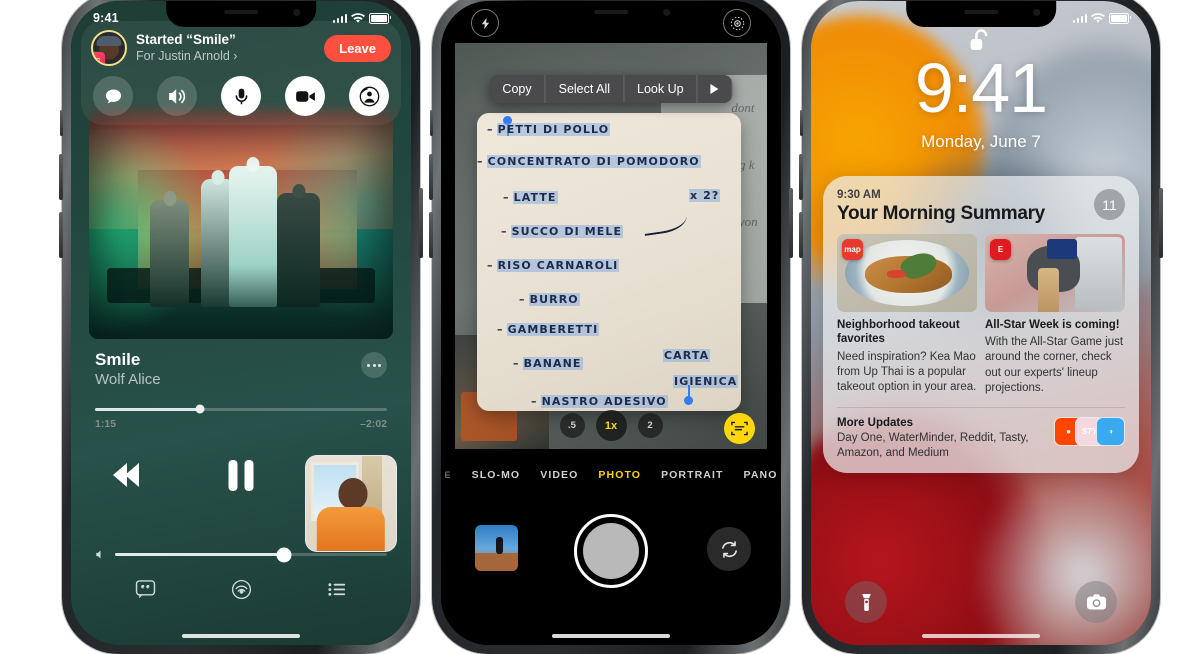 Image resolution: width=1200 pixels, height=654 pixels. Describe the element at coordinates (549, 299) in the screenshot. I see `note-line: – BURRO` at that location.